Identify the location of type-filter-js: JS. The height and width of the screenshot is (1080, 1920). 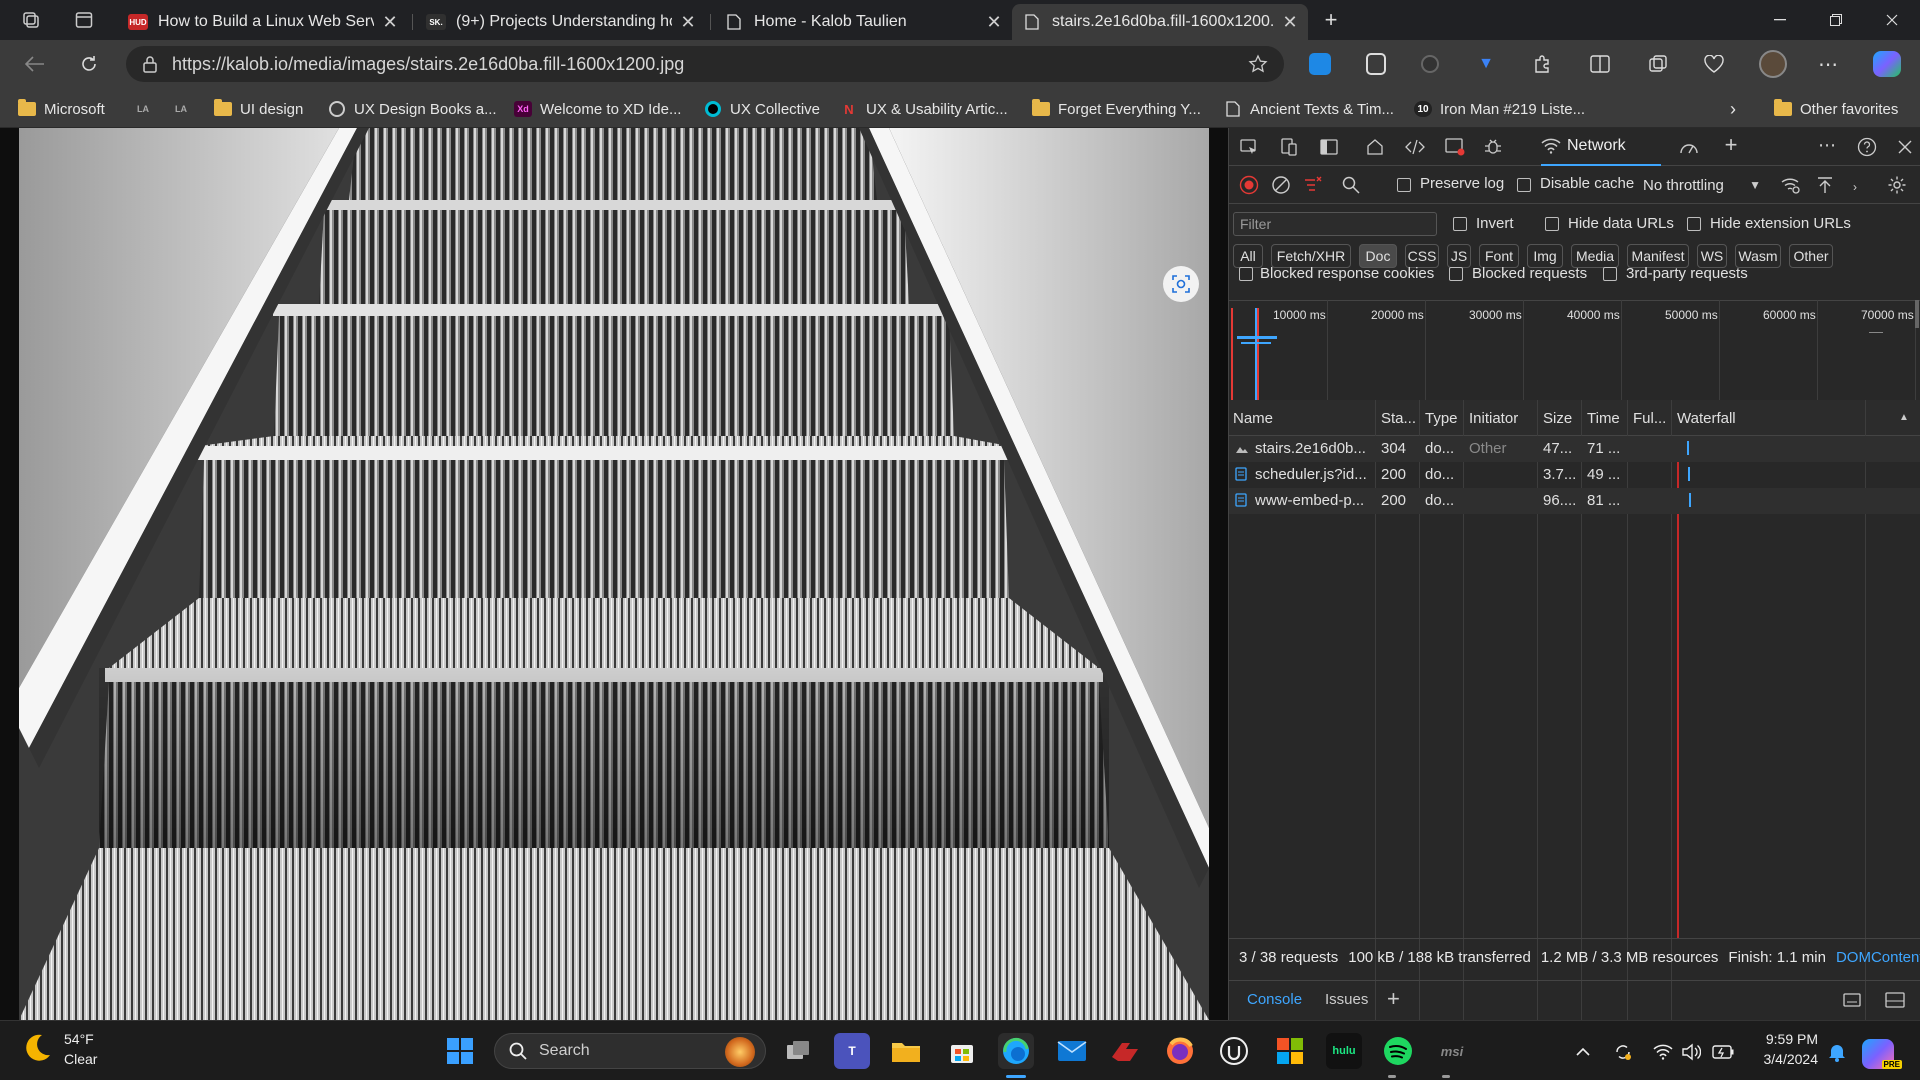
(1459, 256).